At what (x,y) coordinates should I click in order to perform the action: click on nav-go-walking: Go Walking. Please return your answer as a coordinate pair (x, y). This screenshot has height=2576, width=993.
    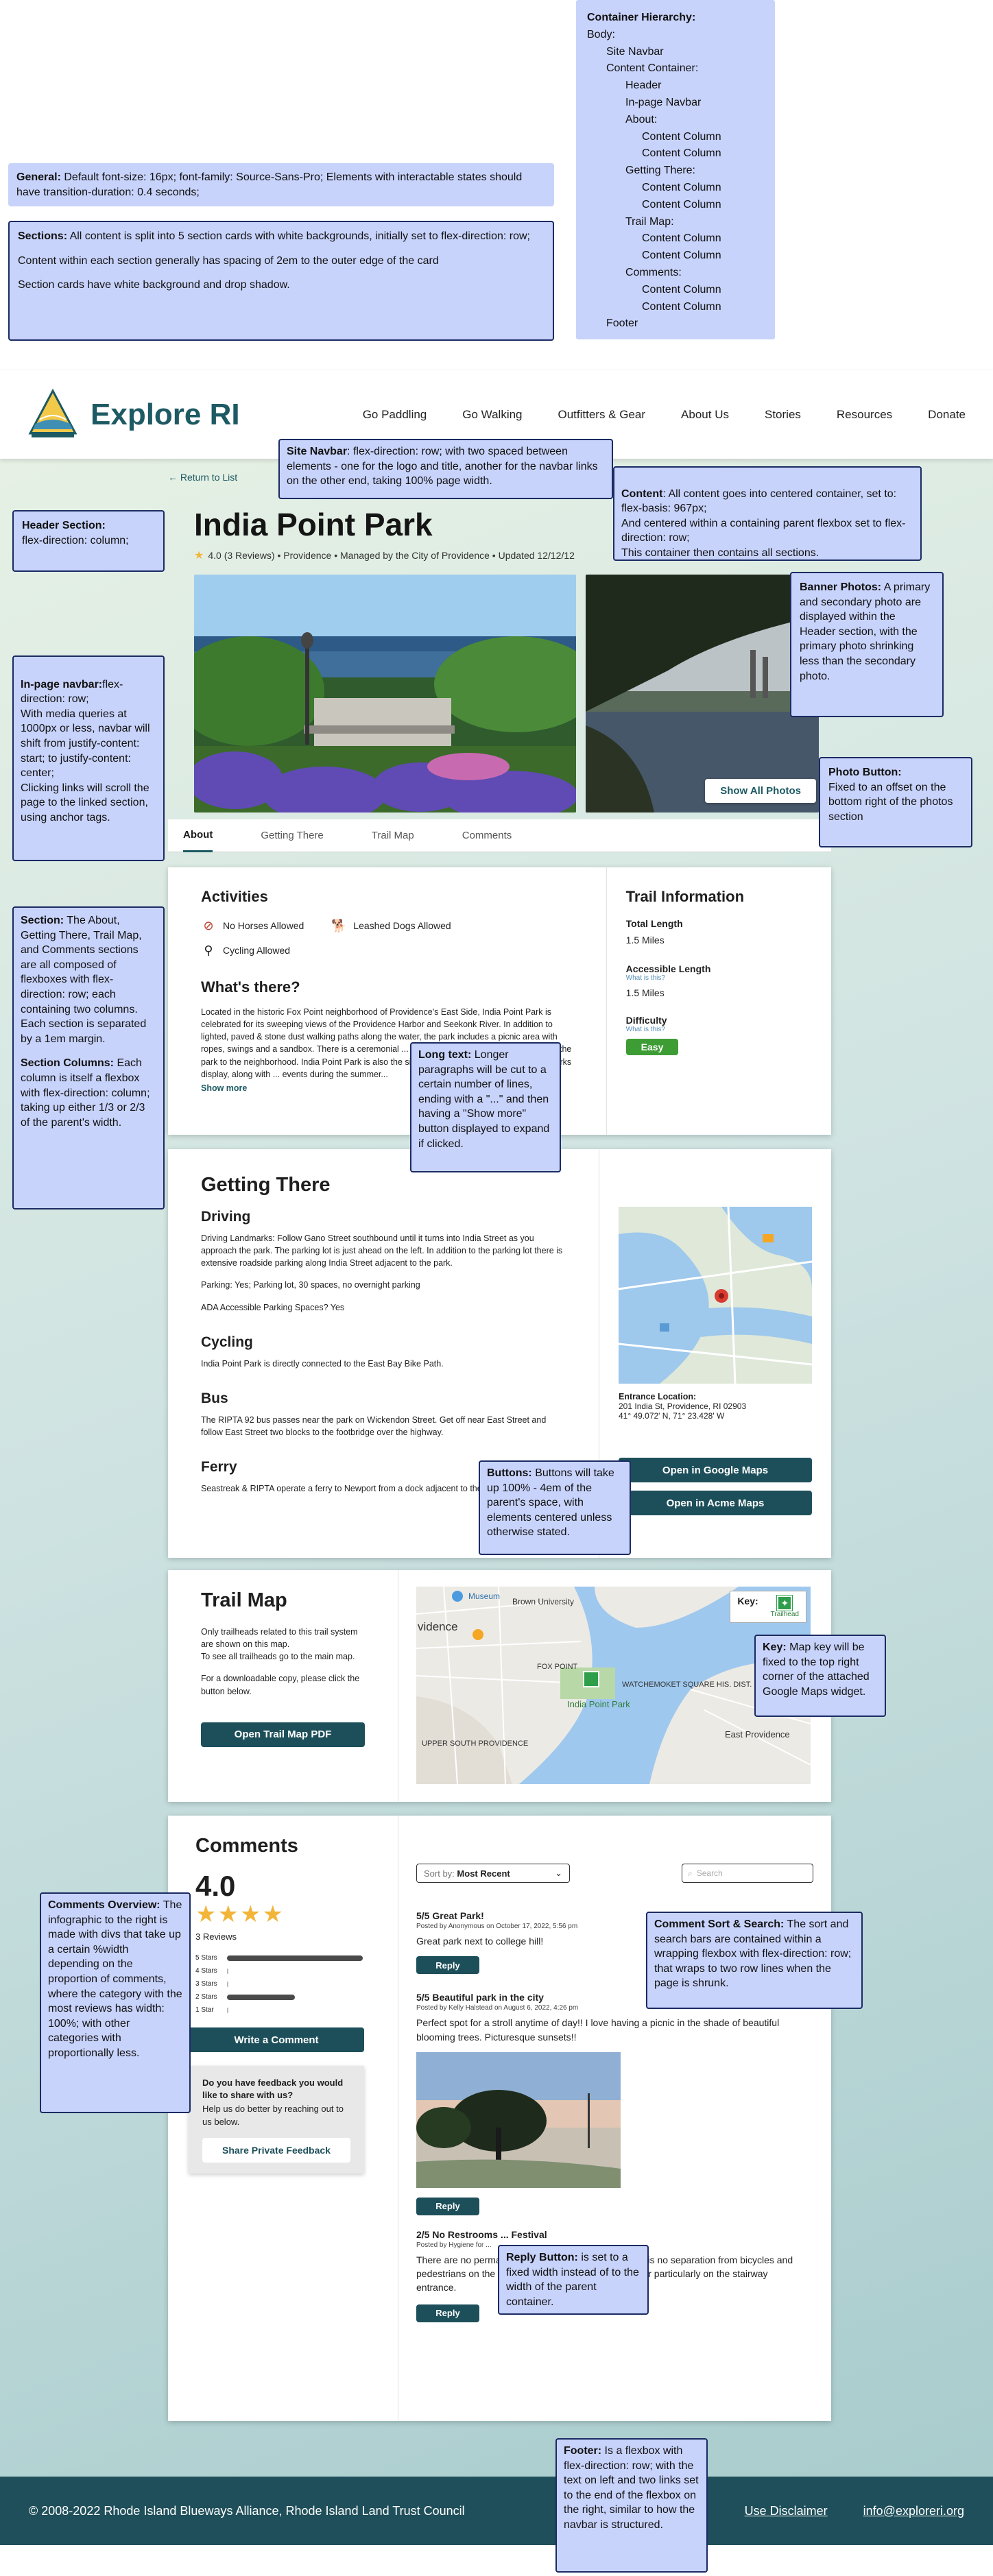
    Looking at the image, I should click on (492, 415).